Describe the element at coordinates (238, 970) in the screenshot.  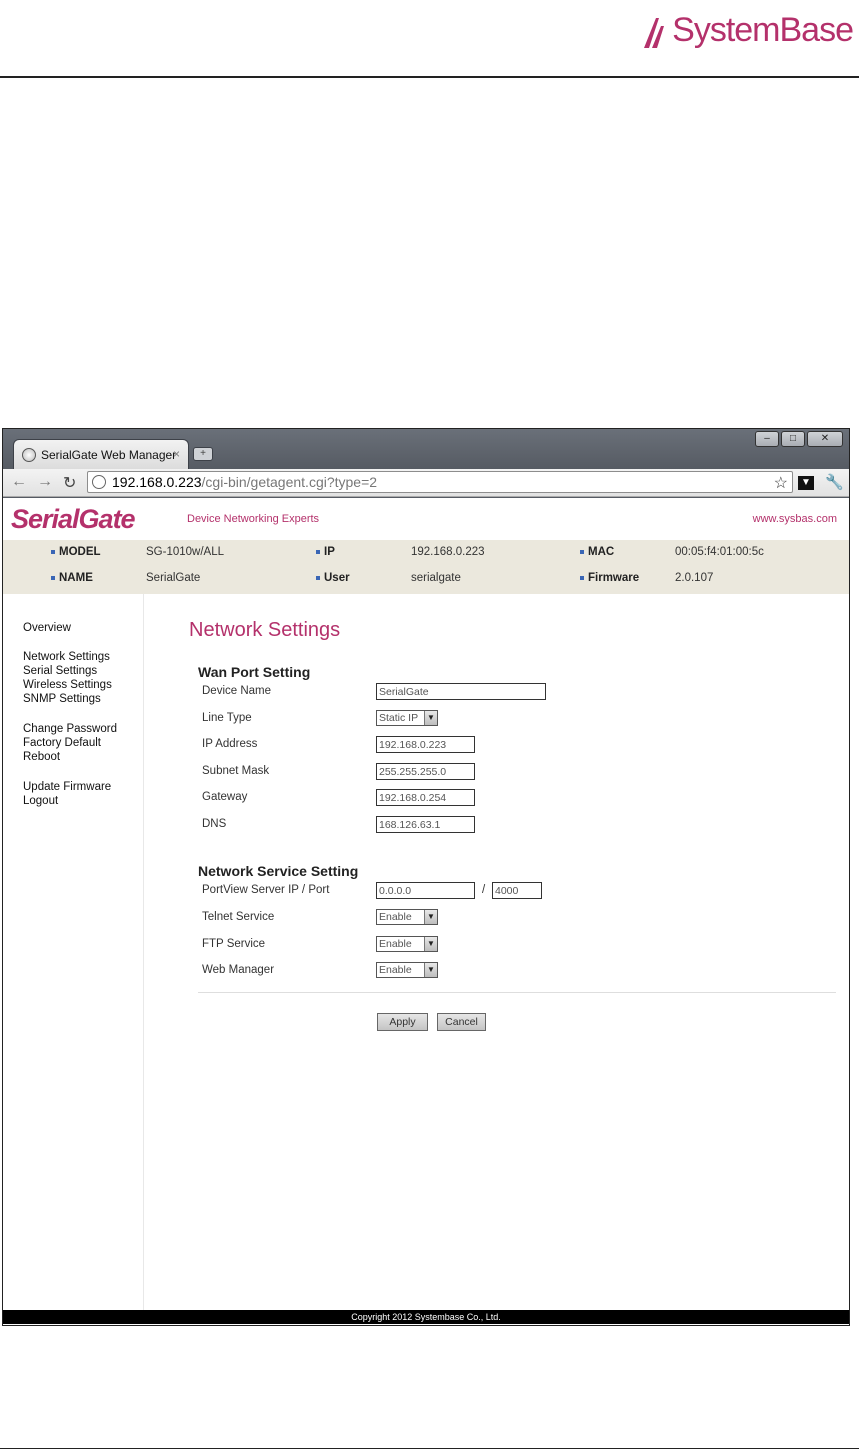
I see `web-manager-label: Web Manager` at that location.